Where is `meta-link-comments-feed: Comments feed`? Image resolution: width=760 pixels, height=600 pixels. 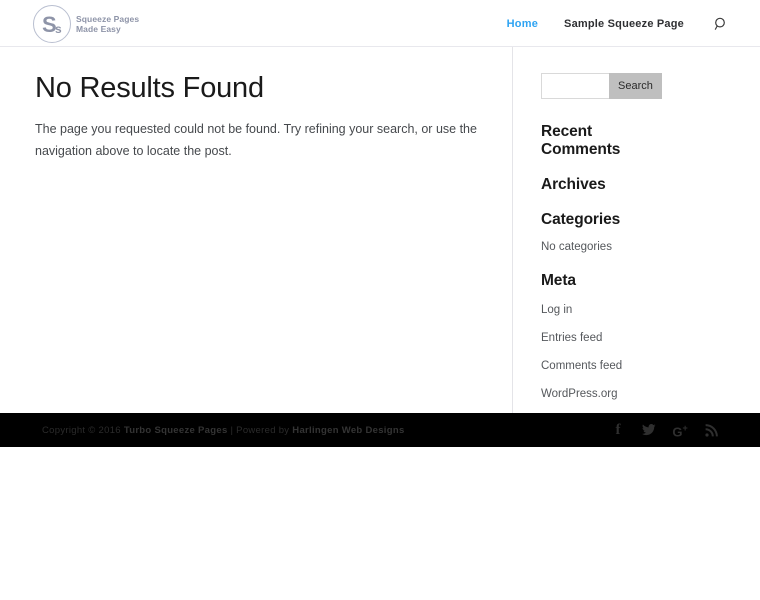 meta-link-comments-feed: Comments feed is located at coordinates (581, 366).